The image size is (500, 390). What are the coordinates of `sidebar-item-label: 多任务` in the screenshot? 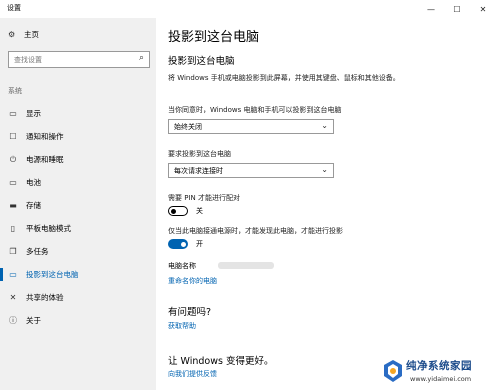 It's located at (37, 251).